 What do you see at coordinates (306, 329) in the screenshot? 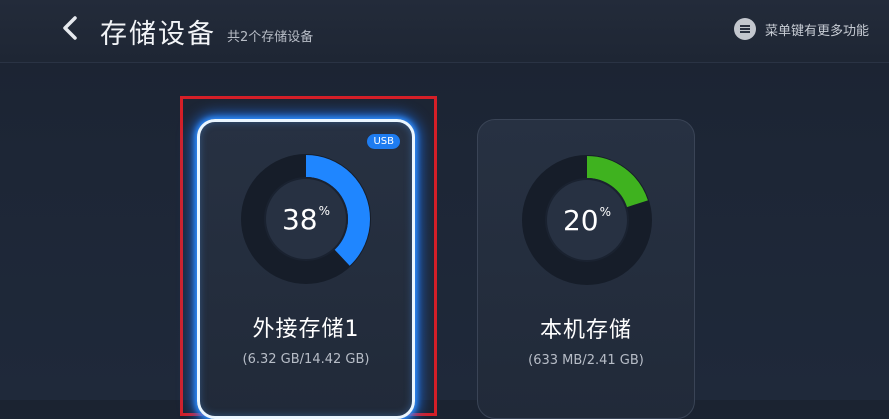
I see `device-name: 外接存储1` at bounding box center [306, 329].